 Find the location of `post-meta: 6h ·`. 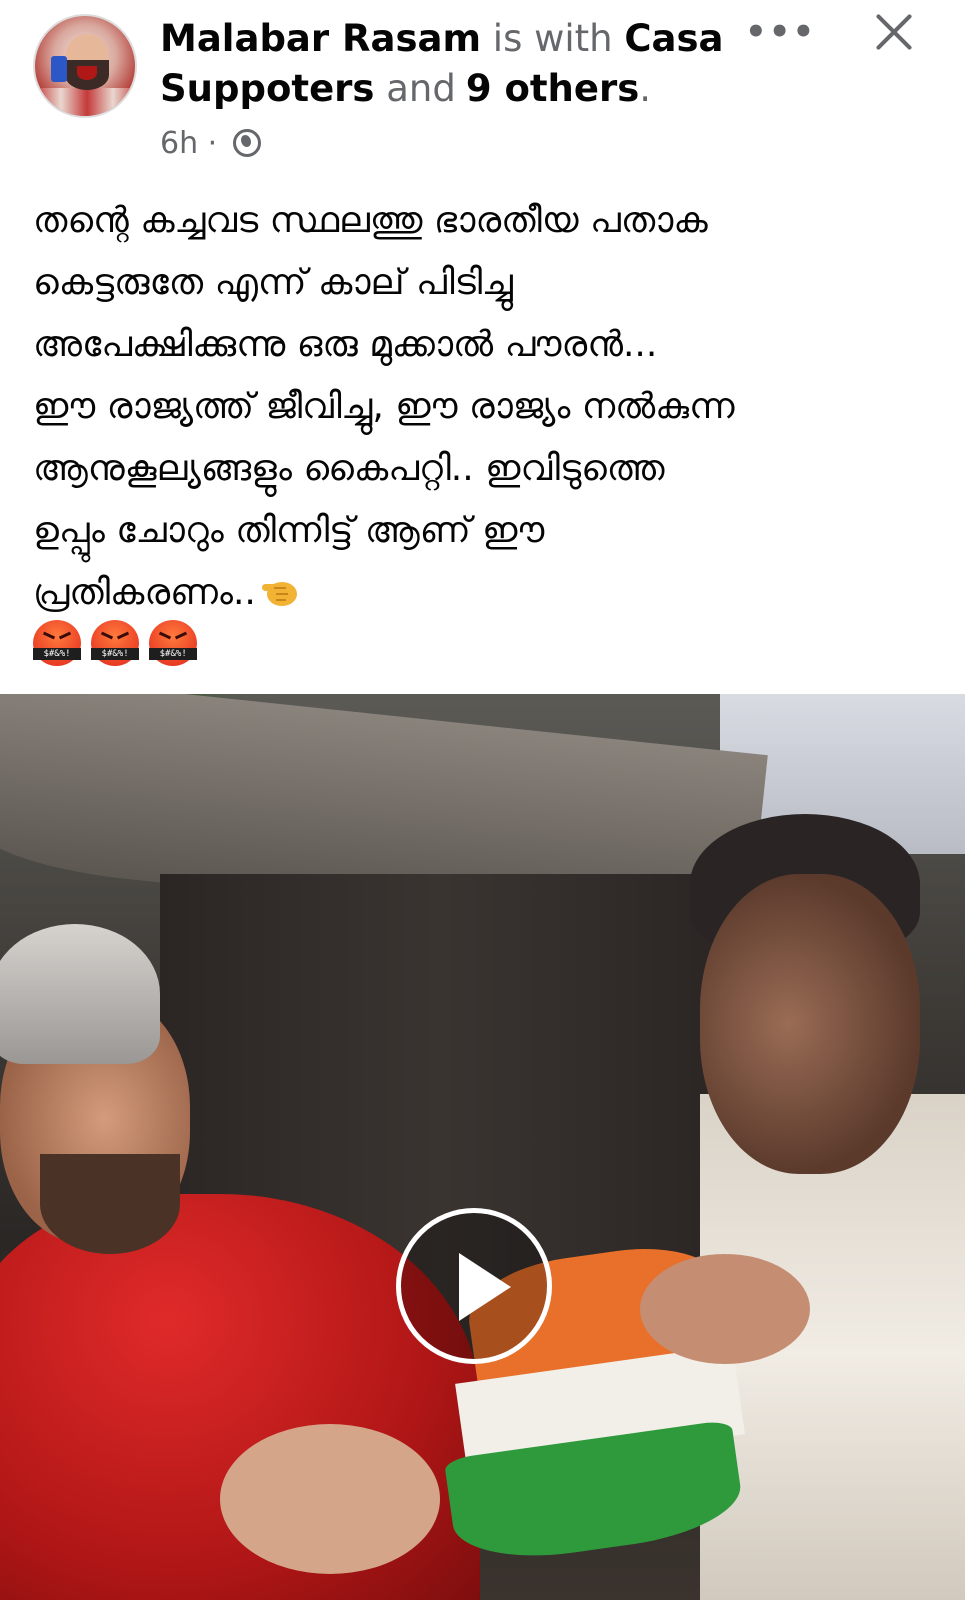

post-meta: 6h · is located at coordinates (210, 144).